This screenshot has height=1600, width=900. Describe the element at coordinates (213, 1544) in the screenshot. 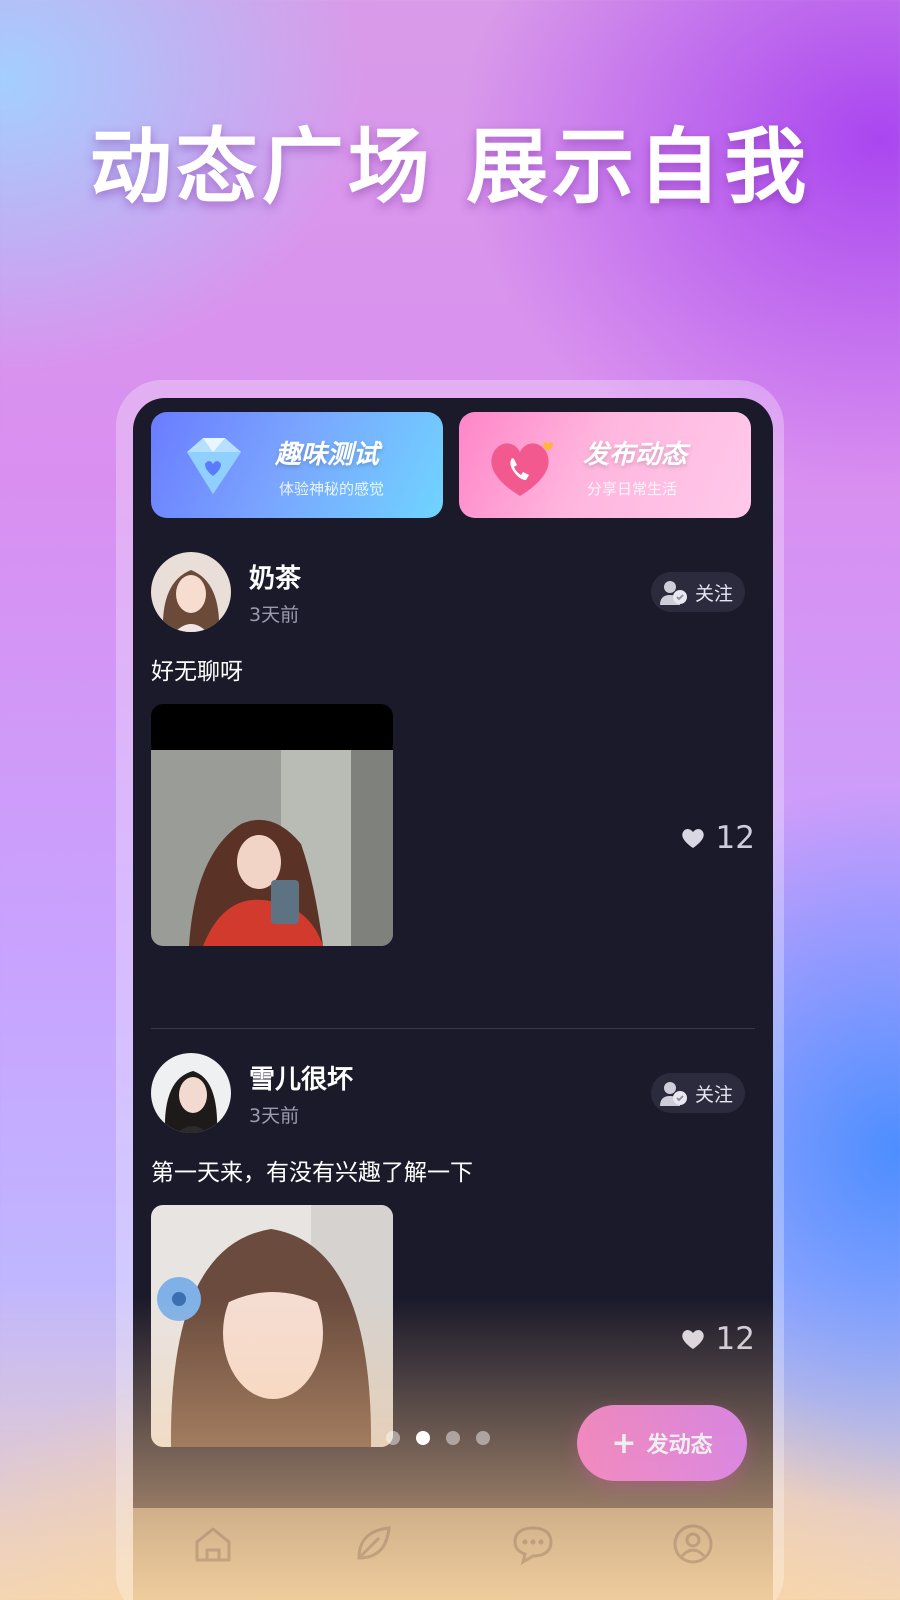

I see `home-icon` at that location.